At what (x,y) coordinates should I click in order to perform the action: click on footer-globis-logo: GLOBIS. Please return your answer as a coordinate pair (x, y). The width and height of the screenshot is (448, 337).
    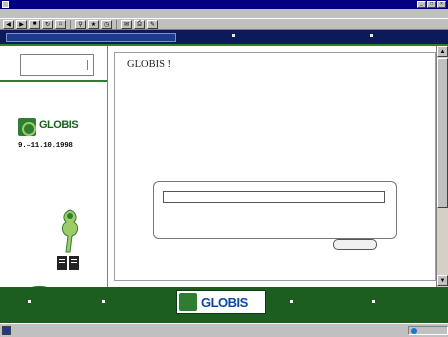
    Looking at the image, I should click on (221, 302).